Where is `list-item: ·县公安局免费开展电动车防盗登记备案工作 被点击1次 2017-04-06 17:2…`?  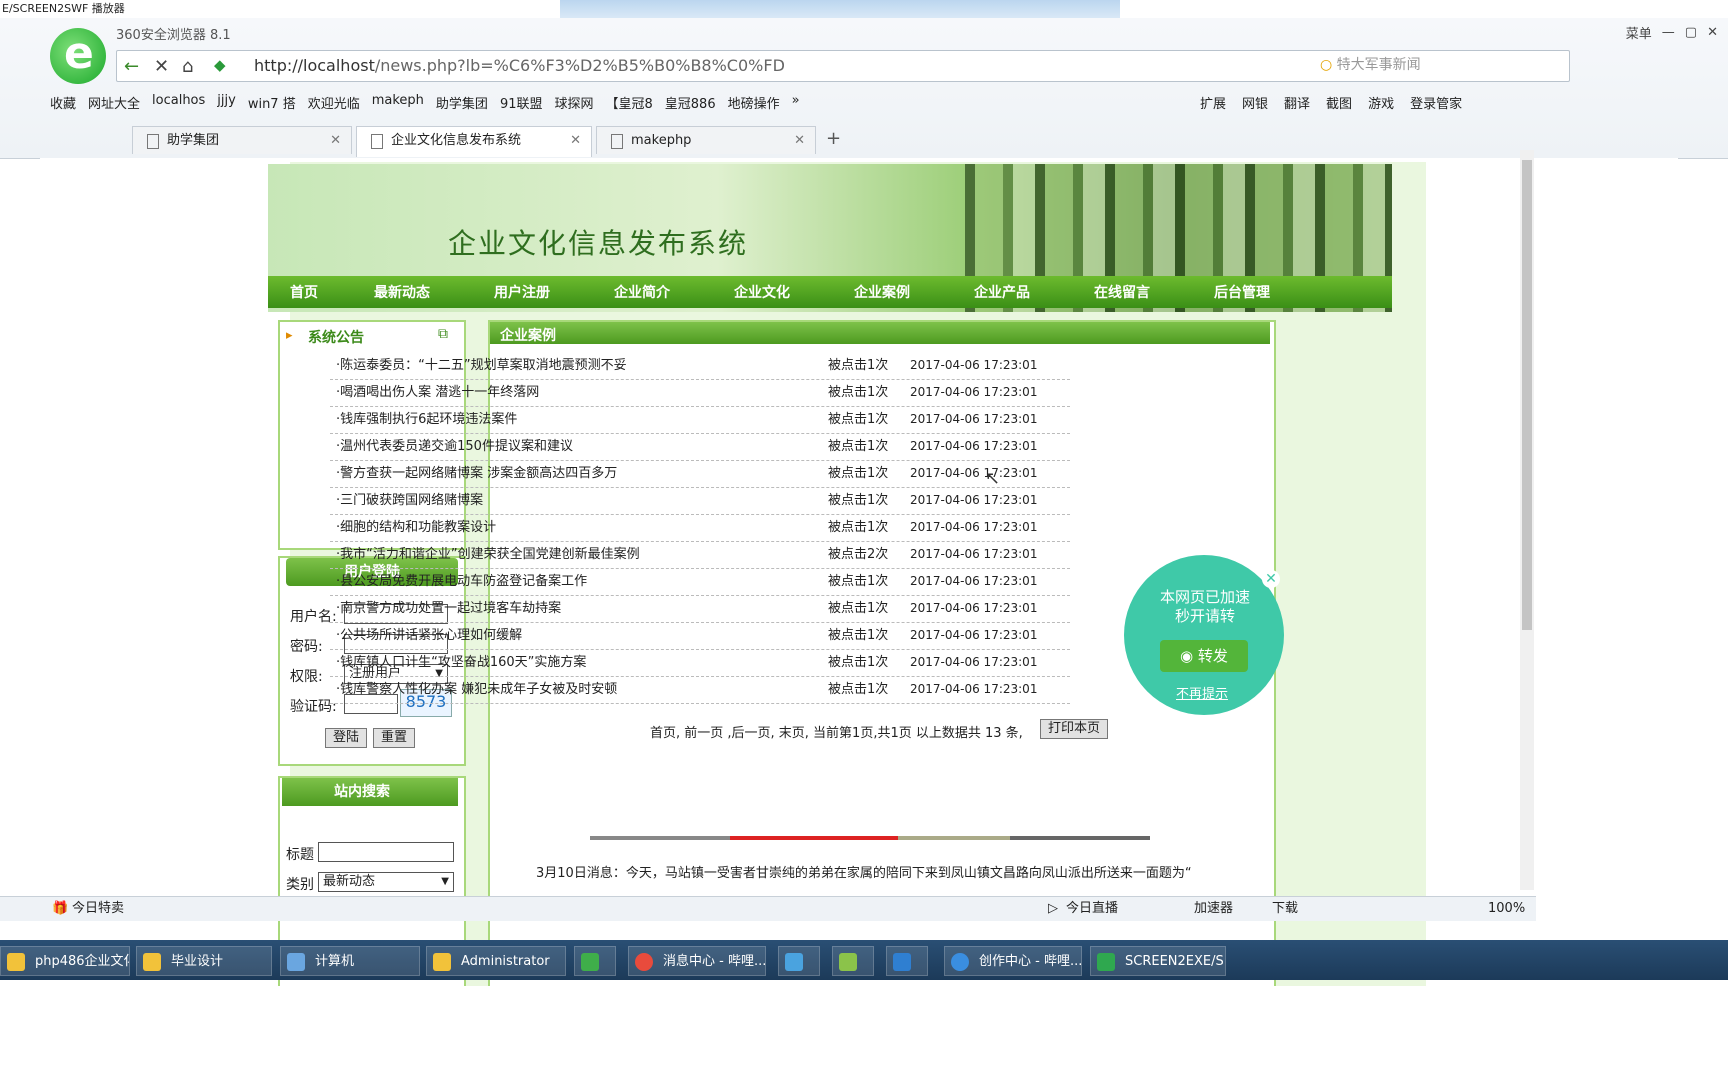
list-item: ·县公安局免费开展电动车防盗登记备案工作 被点击1次 2017-04-06 17:2… is located at coordinates (700, 582).